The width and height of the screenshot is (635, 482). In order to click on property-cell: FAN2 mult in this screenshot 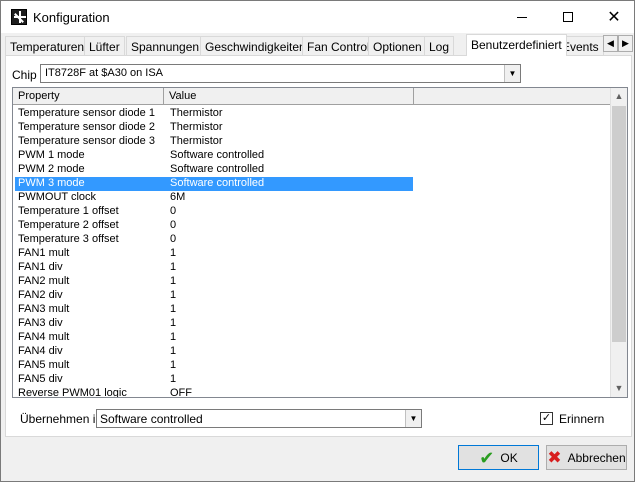, I will do `click(44, 281)`.